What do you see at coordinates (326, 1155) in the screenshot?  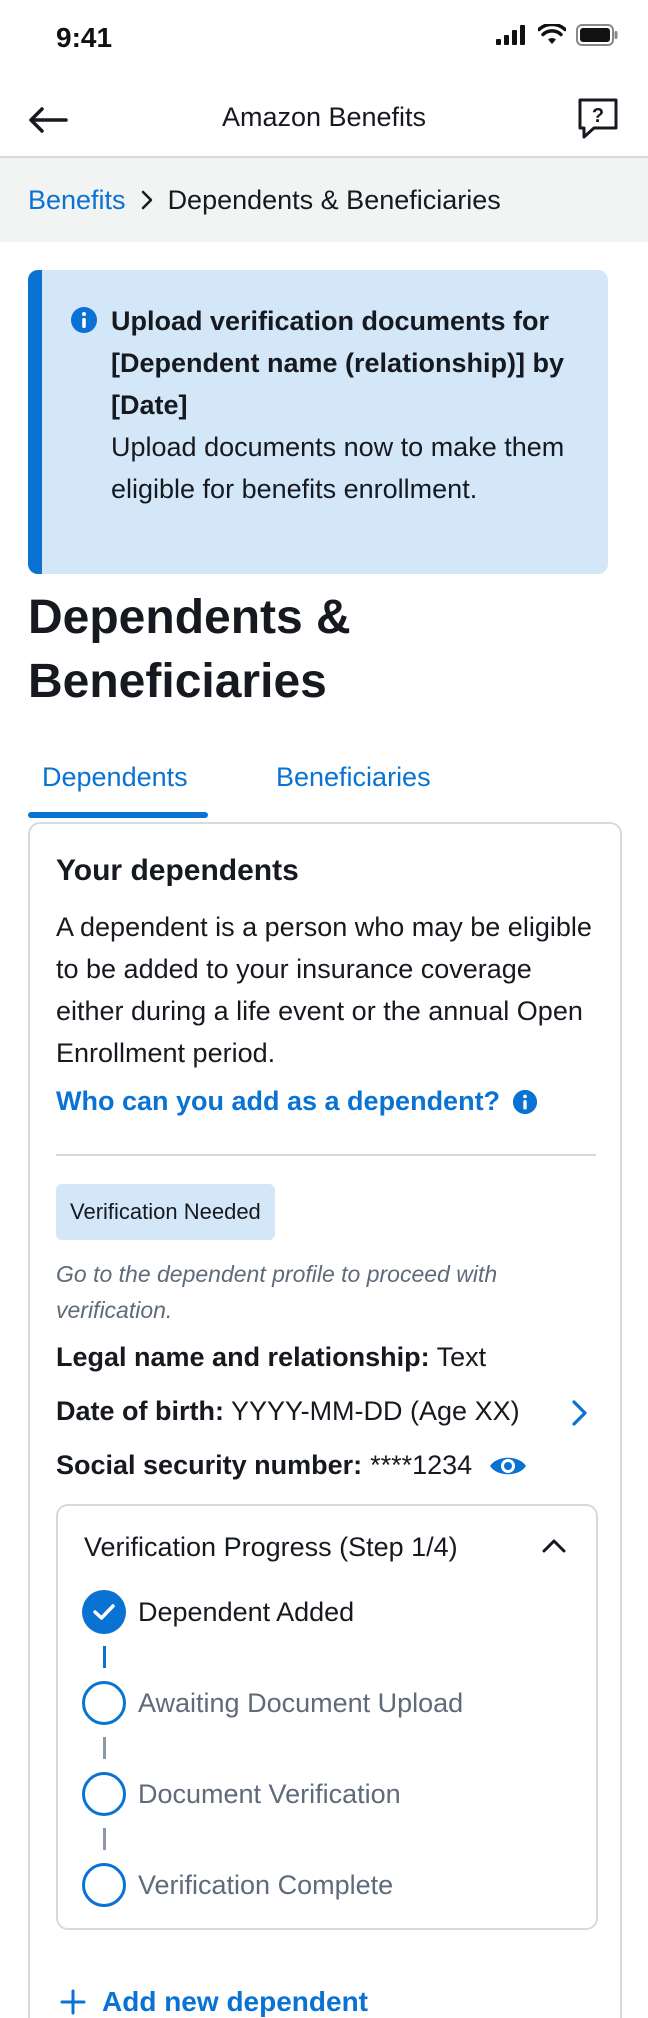 I see `divider` at bounding box center [326, 1155].